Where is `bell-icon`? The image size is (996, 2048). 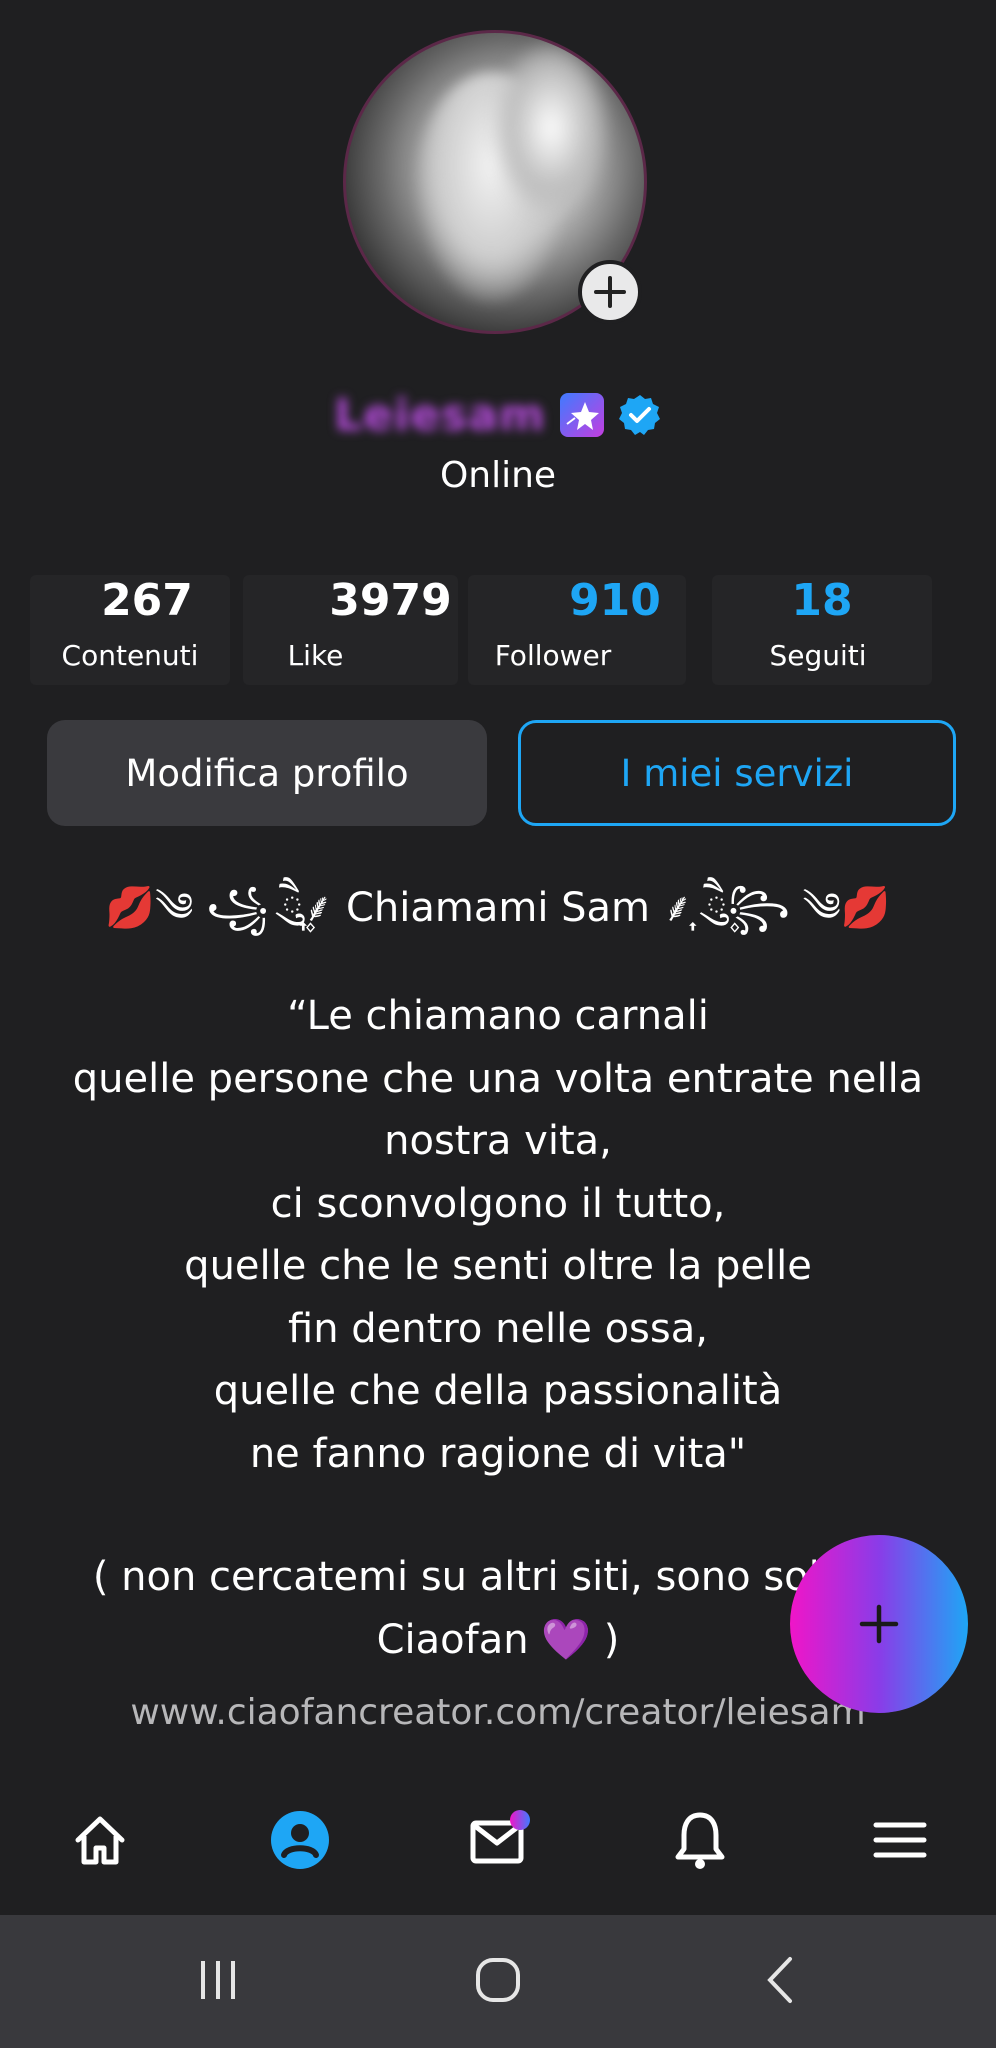 bell-icon is located at coordinates (700, 1840).